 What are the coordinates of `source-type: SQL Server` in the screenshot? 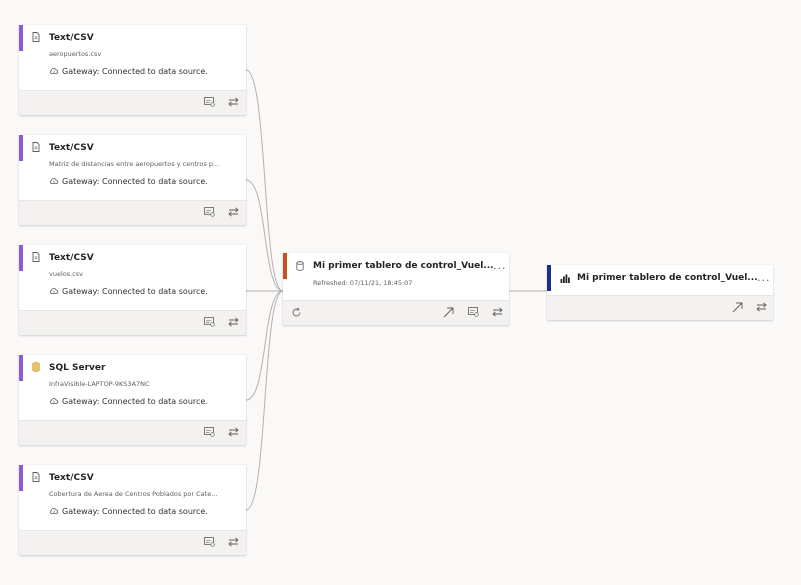 It's located at (77, 368).